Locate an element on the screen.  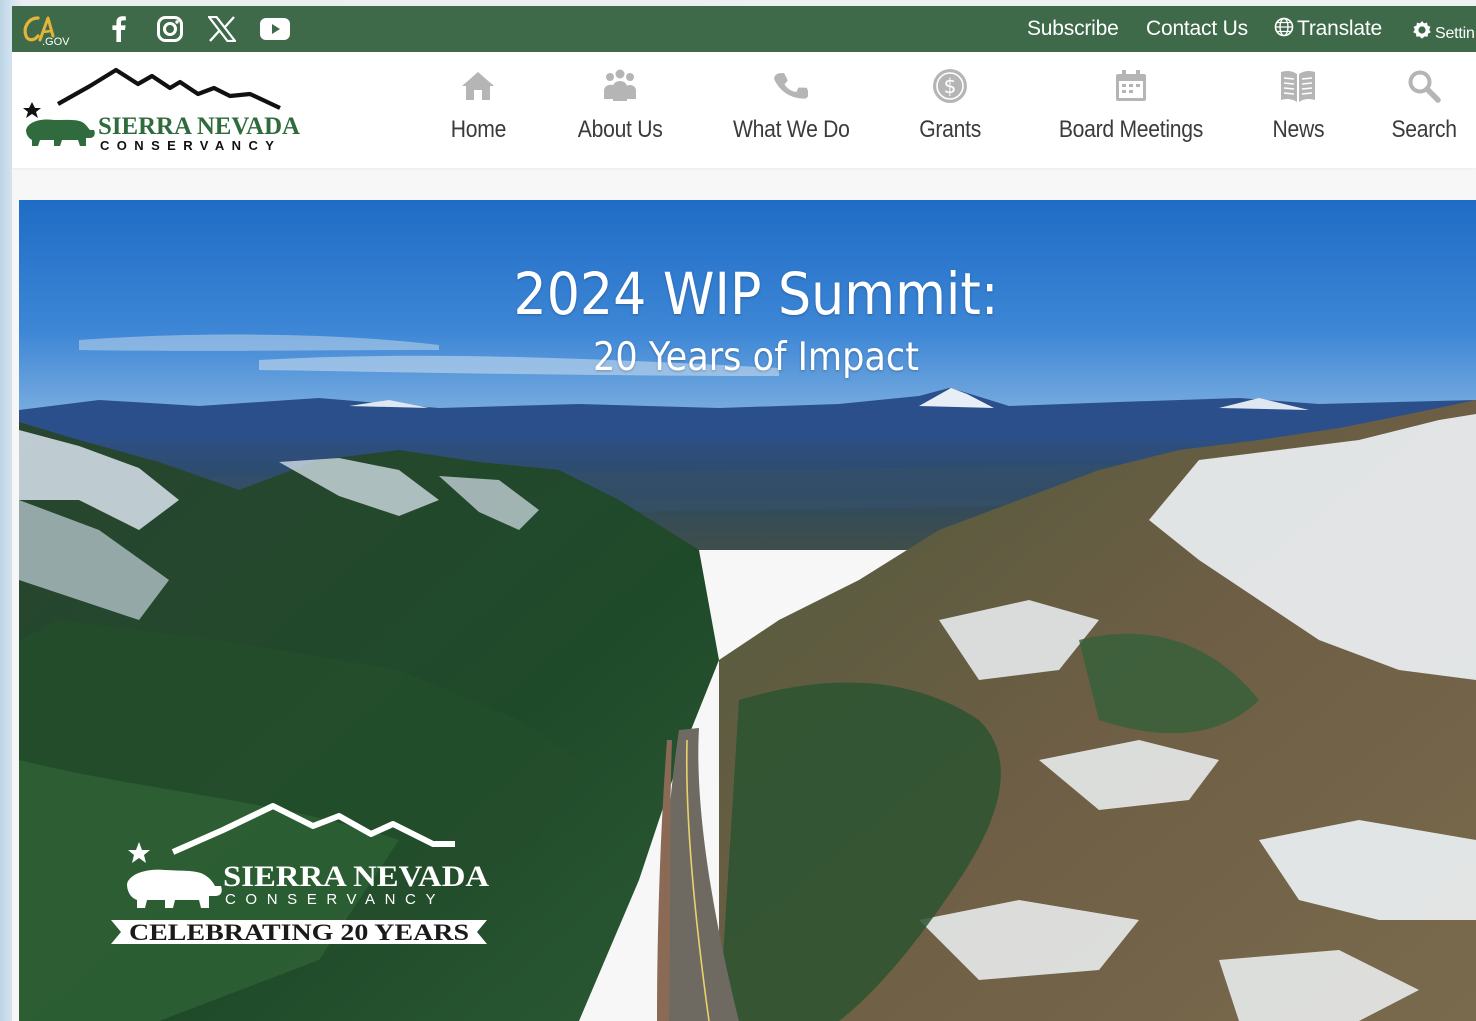
x-icon is located at coordinates (222, 29).